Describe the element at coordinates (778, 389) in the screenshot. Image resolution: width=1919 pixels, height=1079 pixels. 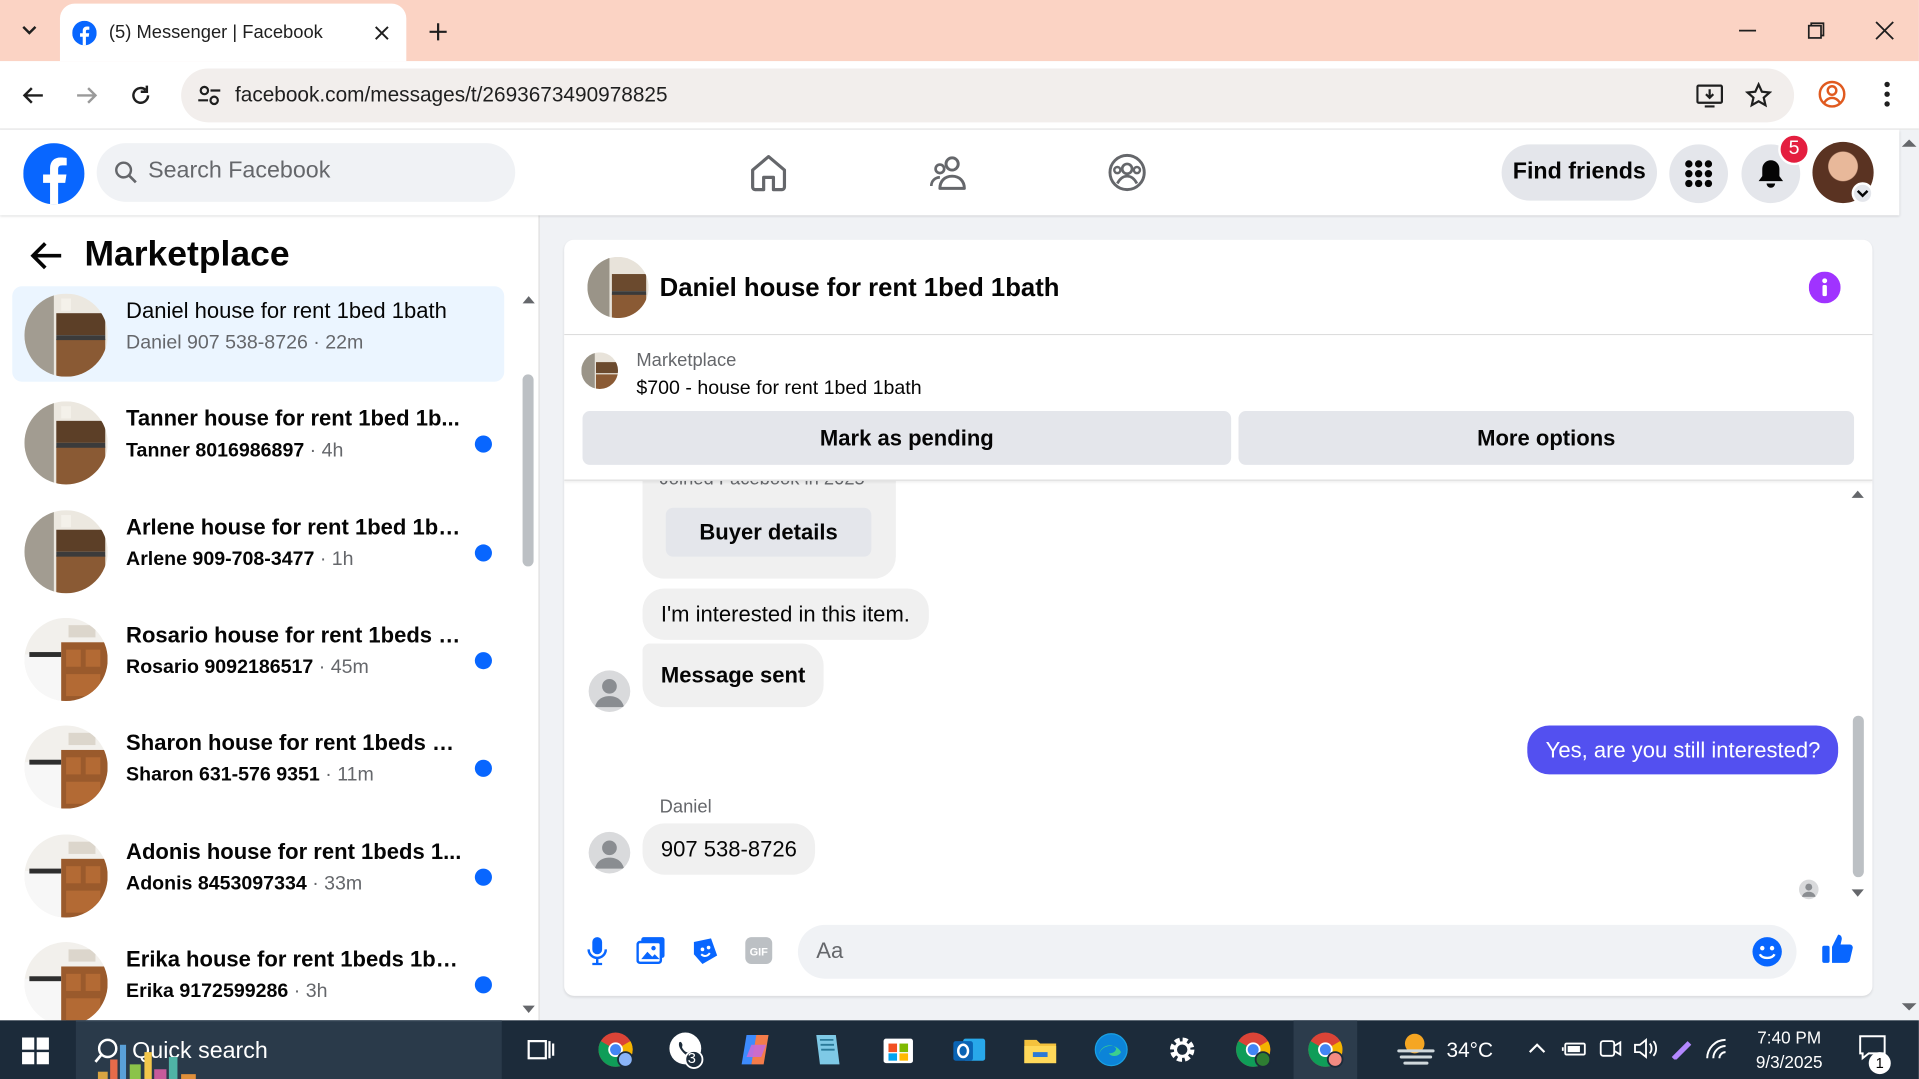
I see `listing-price: $700 - house for rent 1bed 1bath` at that location.